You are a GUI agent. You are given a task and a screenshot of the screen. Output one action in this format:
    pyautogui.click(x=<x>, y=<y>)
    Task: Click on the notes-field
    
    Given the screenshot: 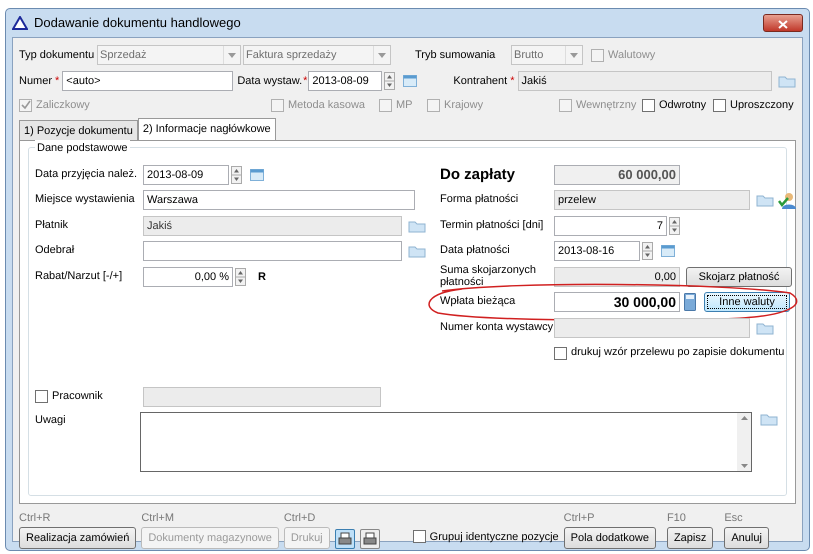 What is the action you would take?
    pyautogui.click(x=446, y=442)
    